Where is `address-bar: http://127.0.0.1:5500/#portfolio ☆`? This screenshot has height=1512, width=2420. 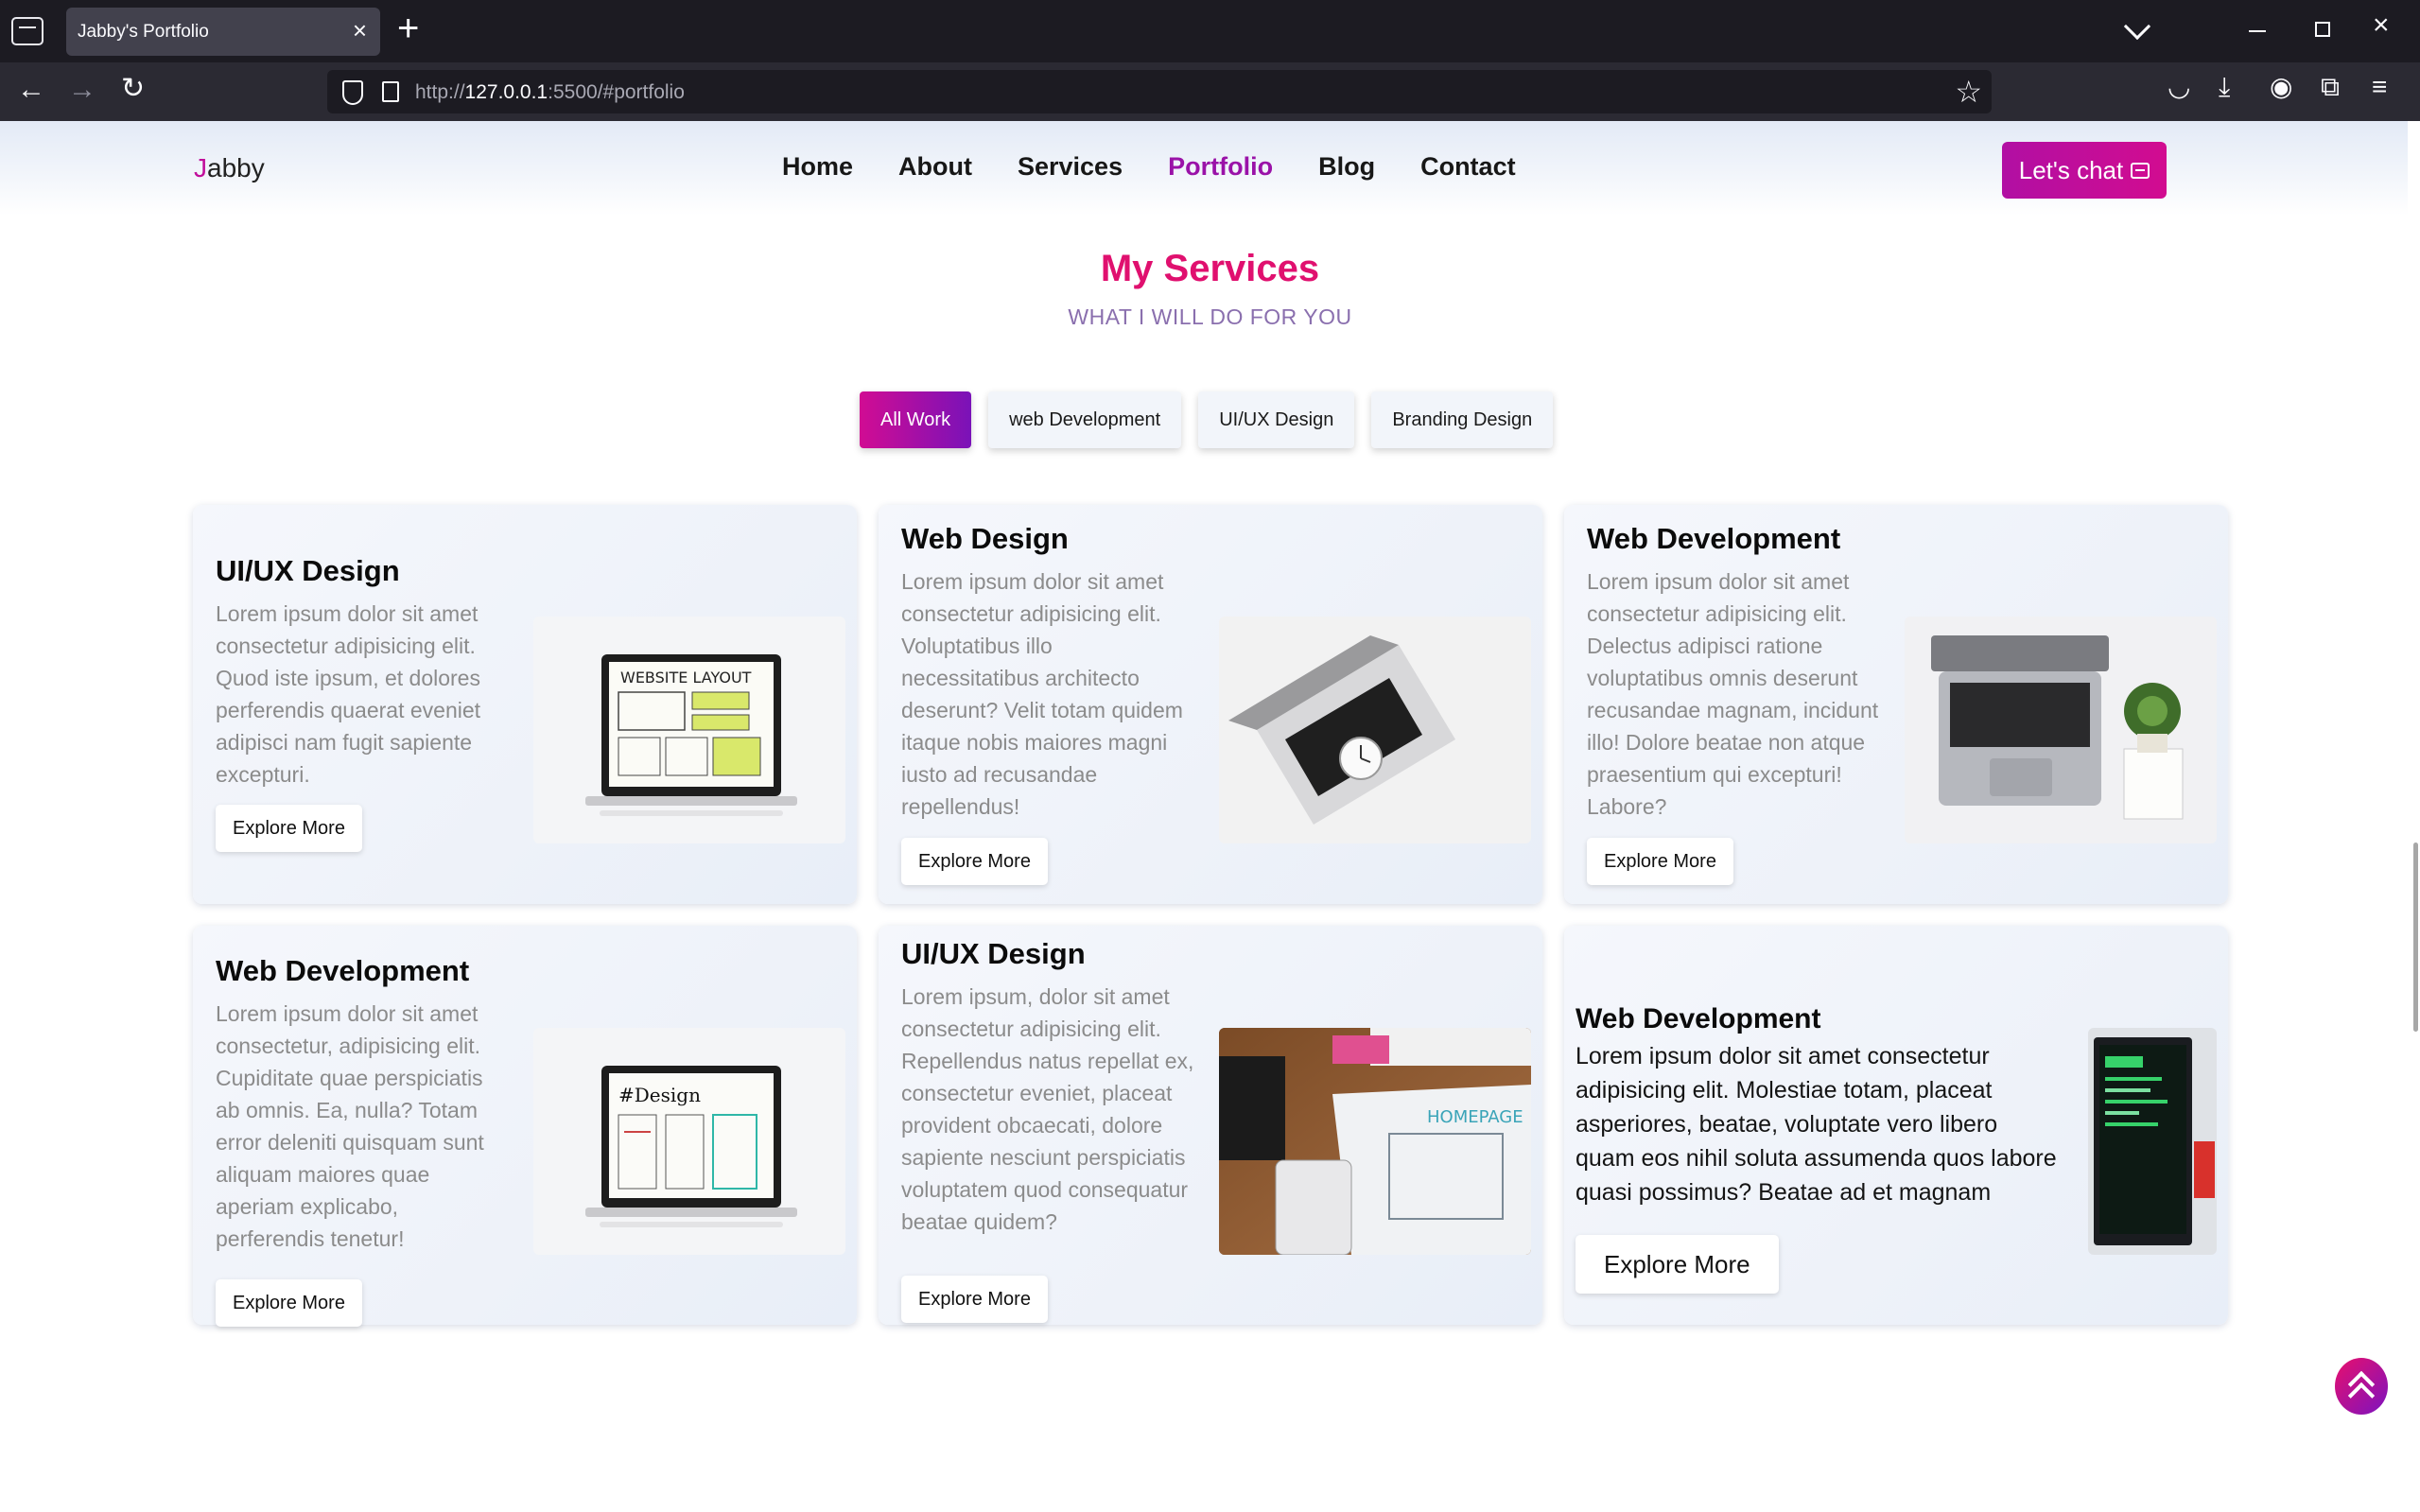
address-bar: http://127.0.0.1:5500/#portfolio ☆ is located at coordinates (1160, 91).